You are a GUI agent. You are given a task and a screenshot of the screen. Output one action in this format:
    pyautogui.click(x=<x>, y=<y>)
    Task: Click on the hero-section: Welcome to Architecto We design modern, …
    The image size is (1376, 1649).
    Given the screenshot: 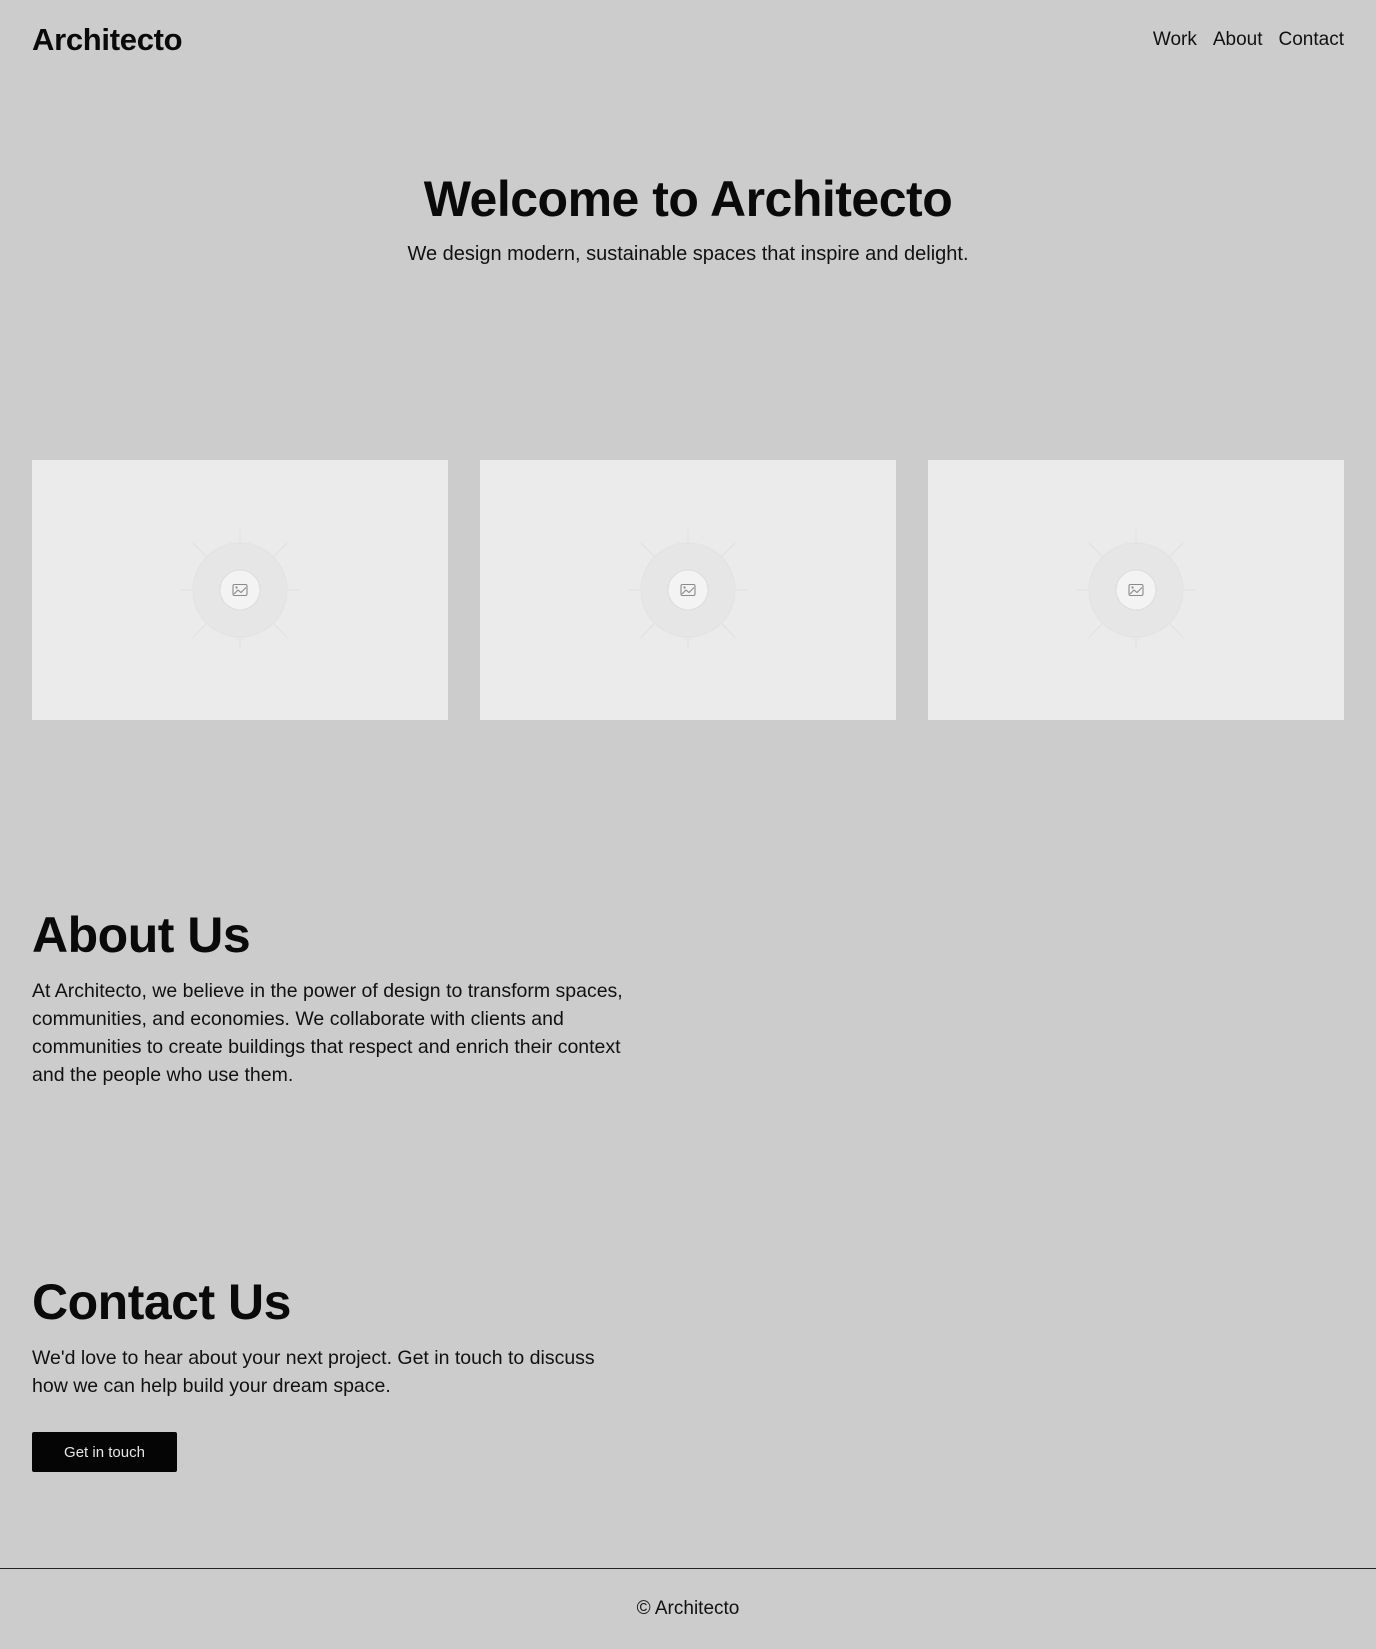 What is the action you would take?
    pyautogui.click(x=688, y=217)
    